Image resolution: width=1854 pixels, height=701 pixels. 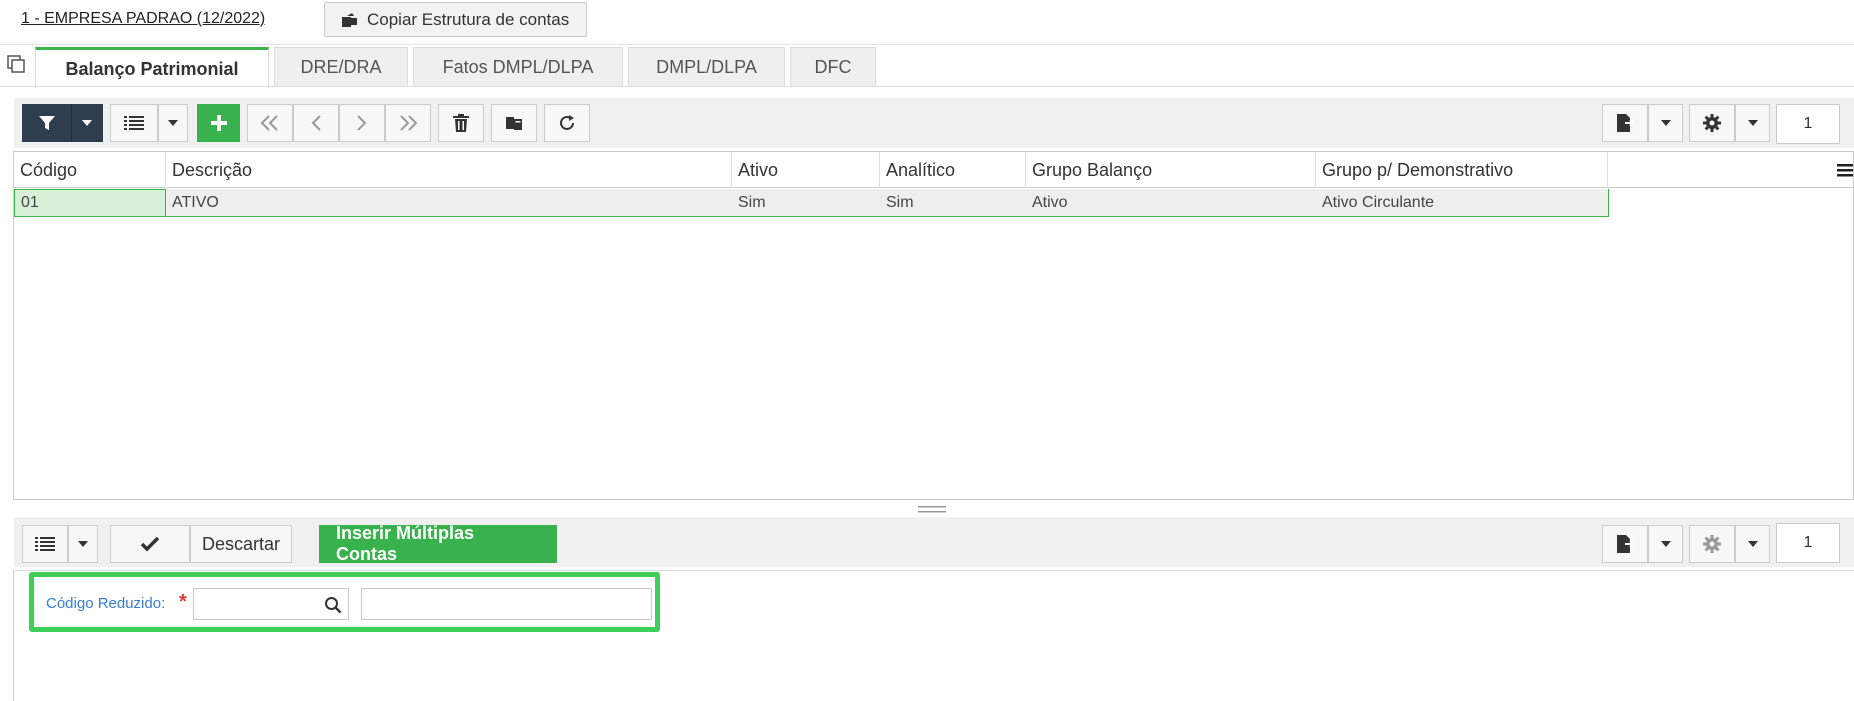 I want to click on form-list-button, so click(x=45, y=544).